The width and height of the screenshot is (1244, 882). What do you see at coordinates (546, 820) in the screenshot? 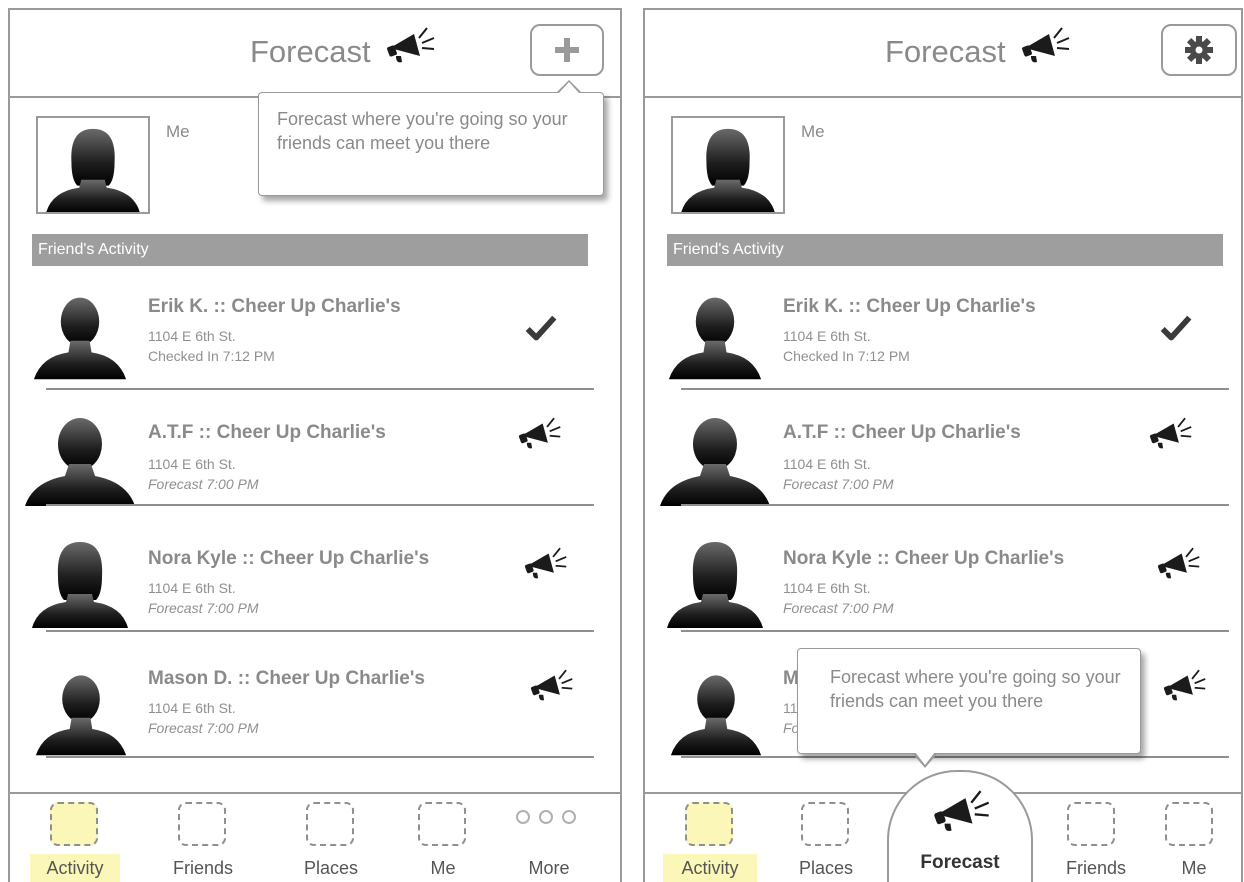
I see `more-dots-icon` at bounding box center [546, 820].